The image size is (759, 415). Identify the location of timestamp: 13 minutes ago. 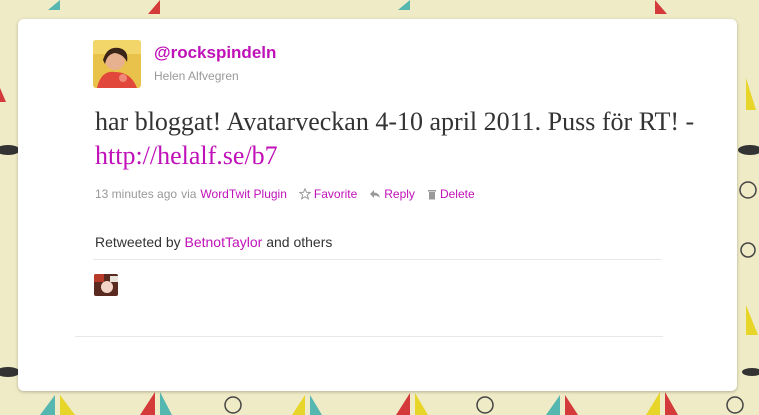
(136, 194).